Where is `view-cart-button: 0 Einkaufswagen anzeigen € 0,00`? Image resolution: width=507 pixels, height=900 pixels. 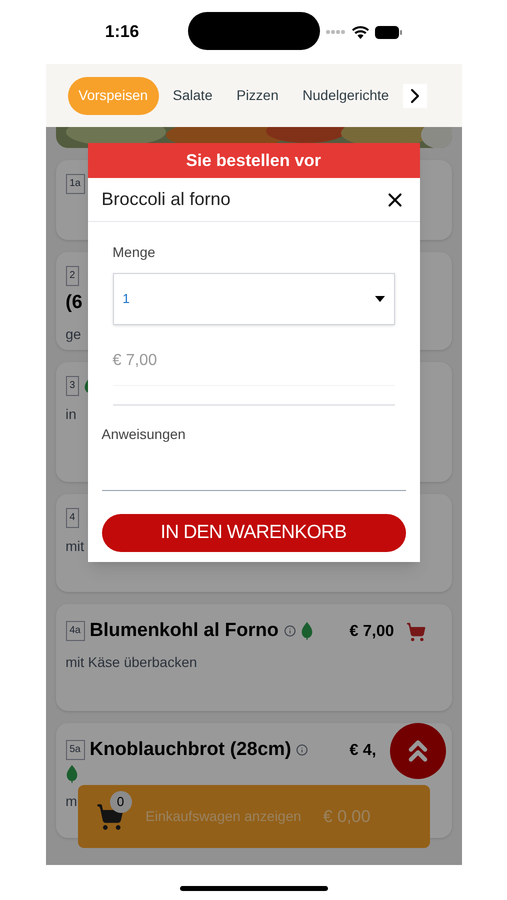
view-cart-button: 0 Einkaufswagen anzeigen € 0,00 is located at coordinates (254, 816).